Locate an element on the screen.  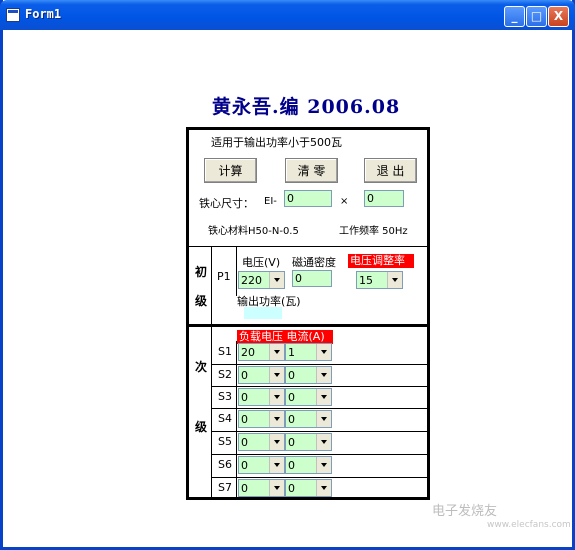
row-label-s3: S3 is located at coordinates (225, 396).